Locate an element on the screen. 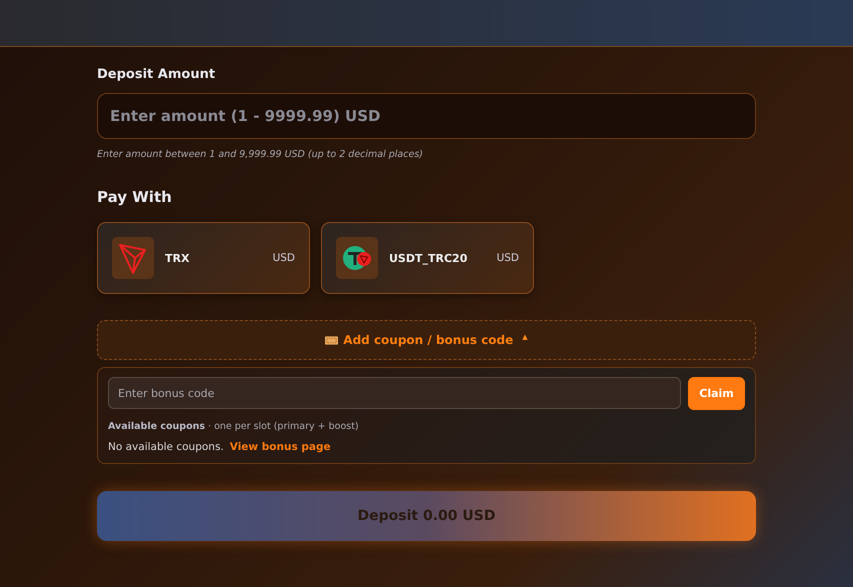  method-name: TRX is located at coordinates (177, 258).